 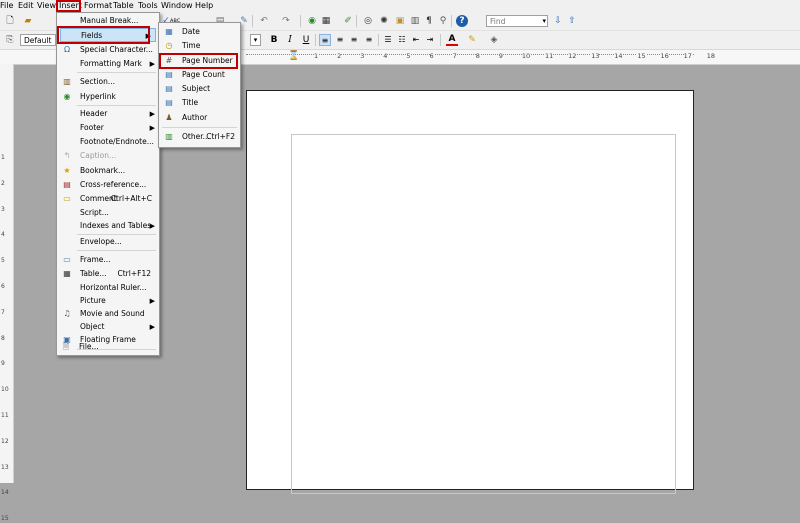 What do you see at coordinates (572, 56) in the screenshot?
I see `ruler-number: 12` at bounding box center [572, 56].